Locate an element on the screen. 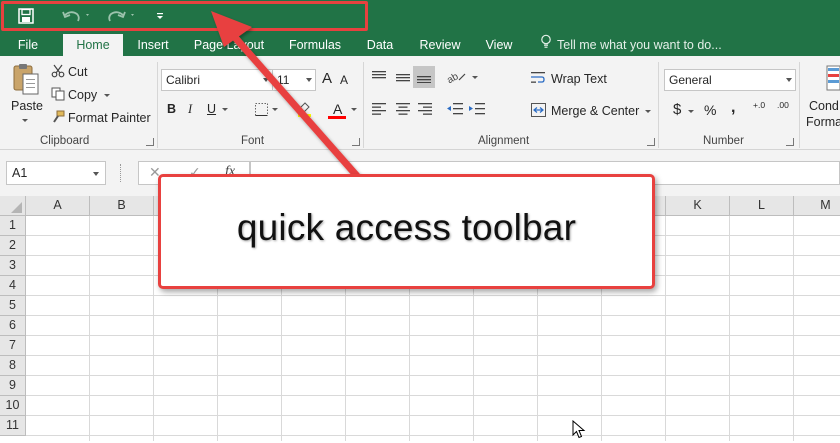  paste-button is located at coordinates (26, 80).